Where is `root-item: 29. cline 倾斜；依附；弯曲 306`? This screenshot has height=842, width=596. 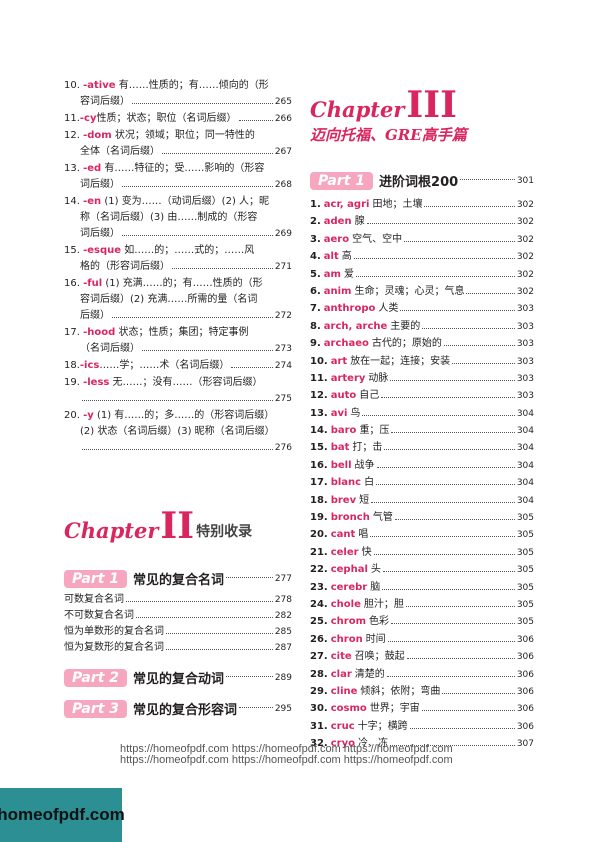
root-item: 29. cline 倾斜；依附；弯曲 306 is located at coordinates (422, 691).